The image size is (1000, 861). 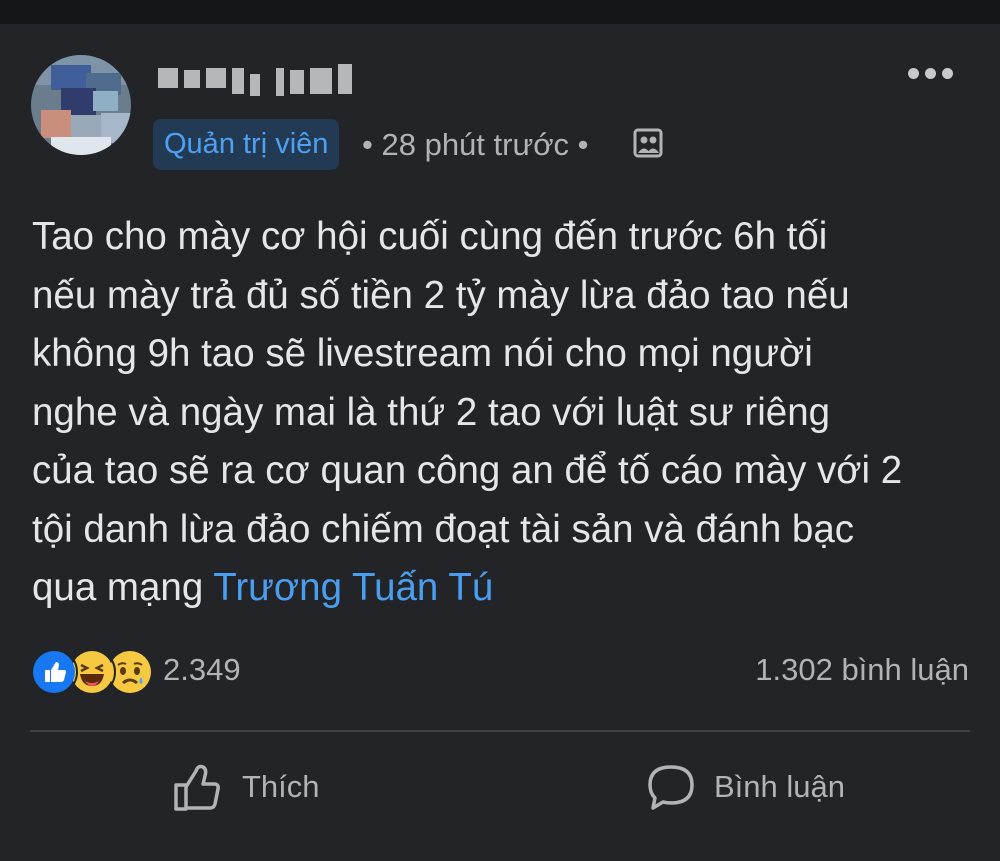 I want to click on like-button-label: Thích, so click(x=281, y=786).